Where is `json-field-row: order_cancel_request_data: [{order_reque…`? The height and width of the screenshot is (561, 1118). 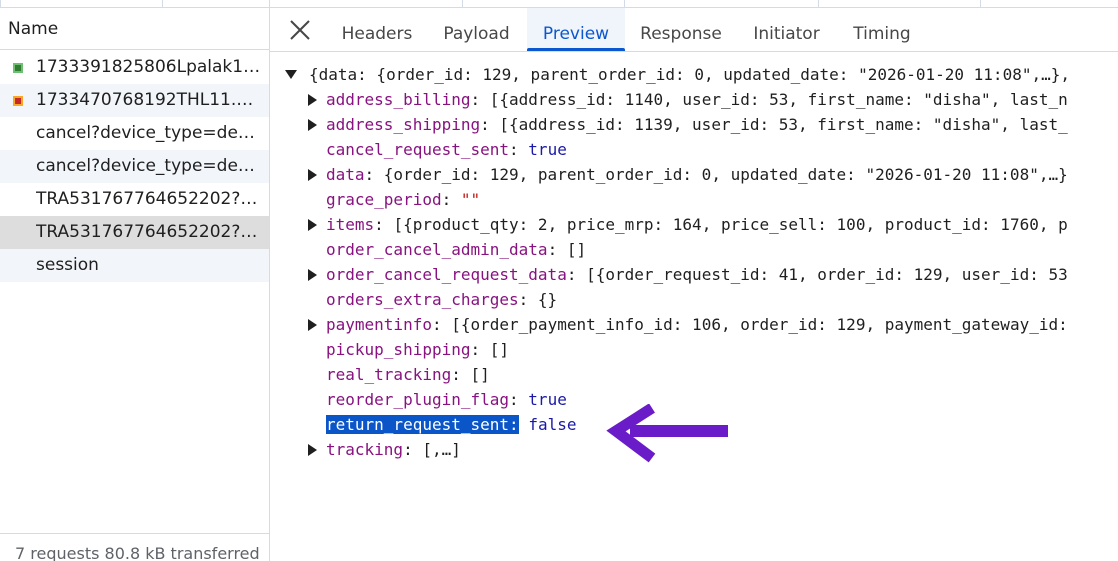 json-field-row: order_cancel_request_data: [{order_reque… is located at coordinates (688, 275).